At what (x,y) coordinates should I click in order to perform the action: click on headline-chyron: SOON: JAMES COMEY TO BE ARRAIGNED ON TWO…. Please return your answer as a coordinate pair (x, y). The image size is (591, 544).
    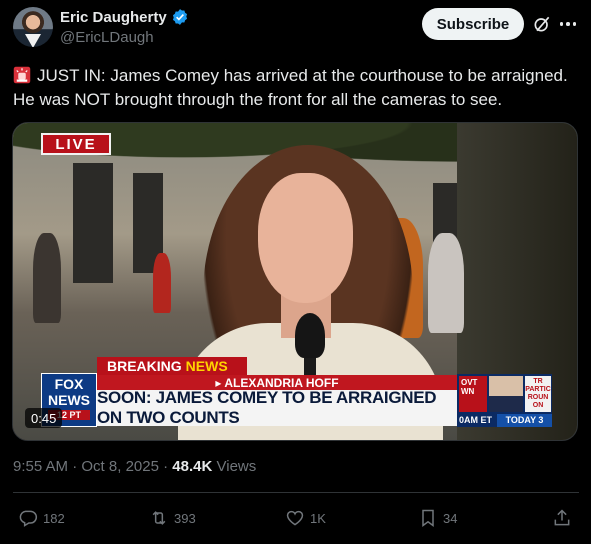
    Looking at the image, I should click on (277, 407).